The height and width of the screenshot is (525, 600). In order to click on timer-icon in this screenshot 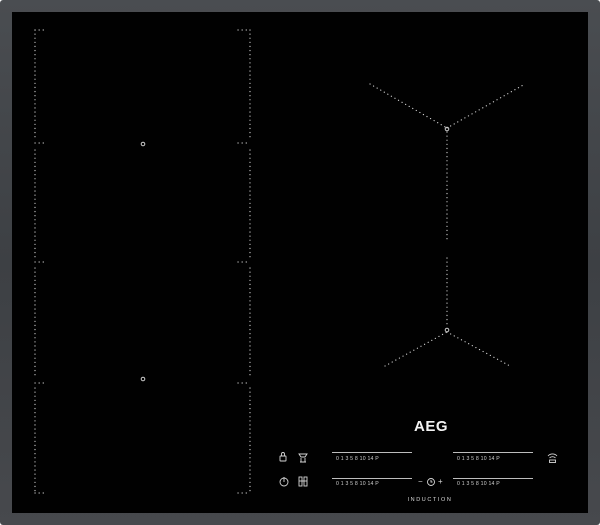, I will do `click(431, 482)`.